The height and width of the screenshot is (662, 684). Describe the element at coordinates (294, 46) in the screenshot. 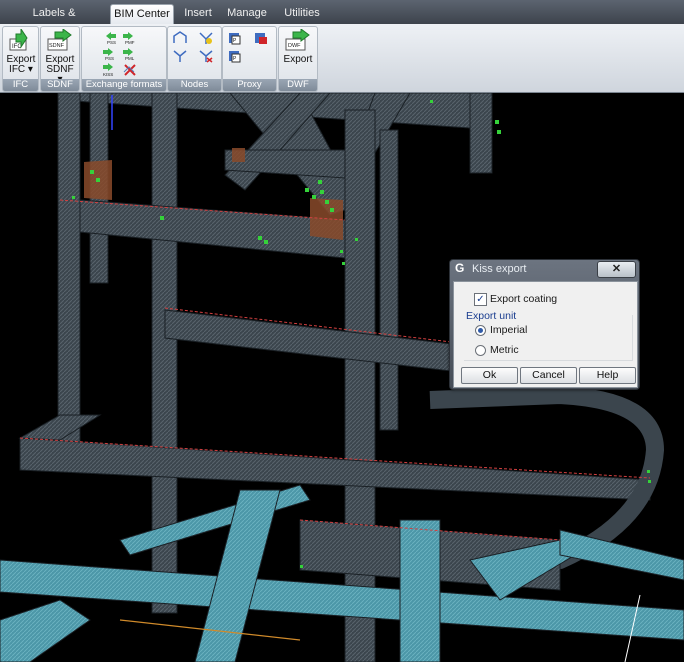

I see `svg-text: DWF` at that location.